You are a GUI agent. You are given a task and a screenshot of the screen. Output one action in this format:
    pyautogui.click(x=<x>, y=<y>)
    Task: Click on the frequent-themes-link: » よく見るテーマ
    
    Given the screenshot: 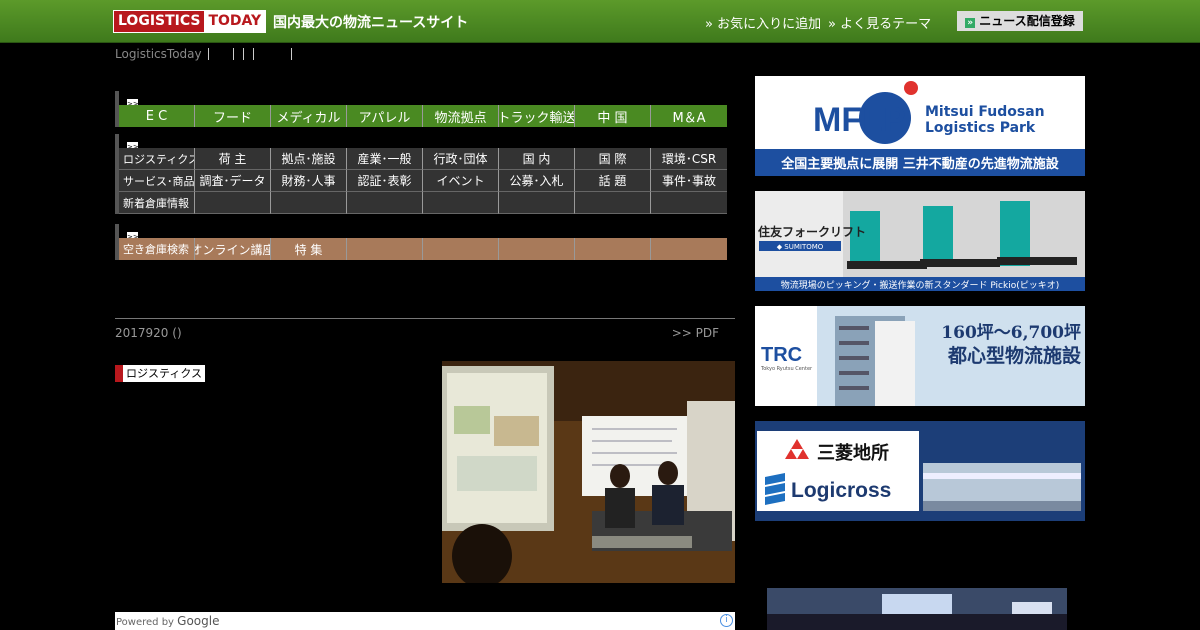 What is the action you would take?
    pyautogui.click(x=879, y=22)
    